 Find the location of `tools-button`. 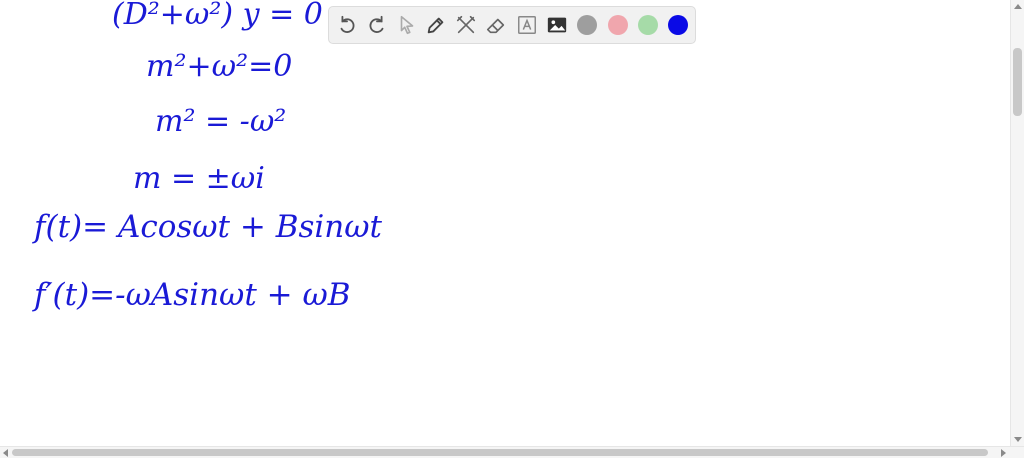

tools-button is located at coordinates (466, 25).